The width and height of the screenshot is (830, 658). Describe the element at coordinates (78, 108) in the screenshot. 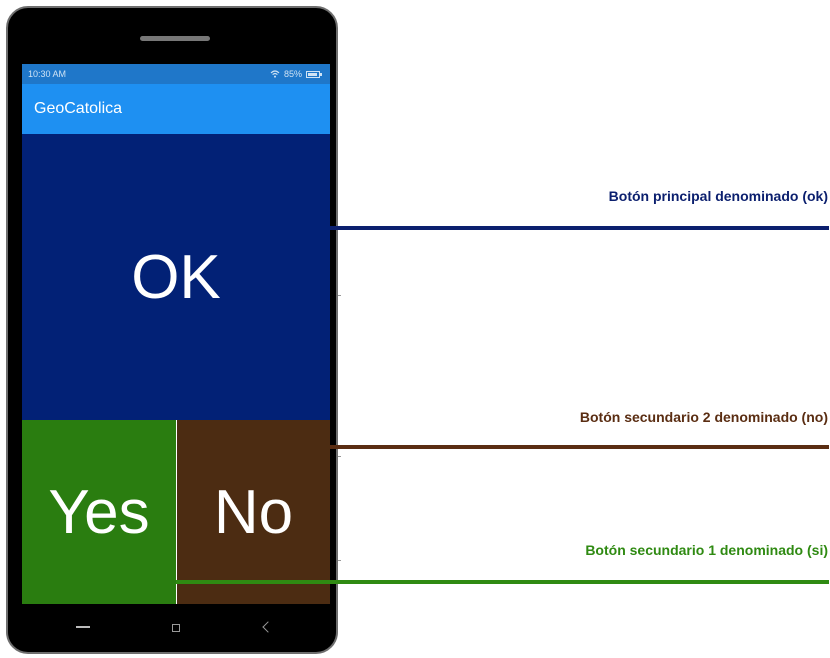

I see `app-title: GeoCatolica` at that location.